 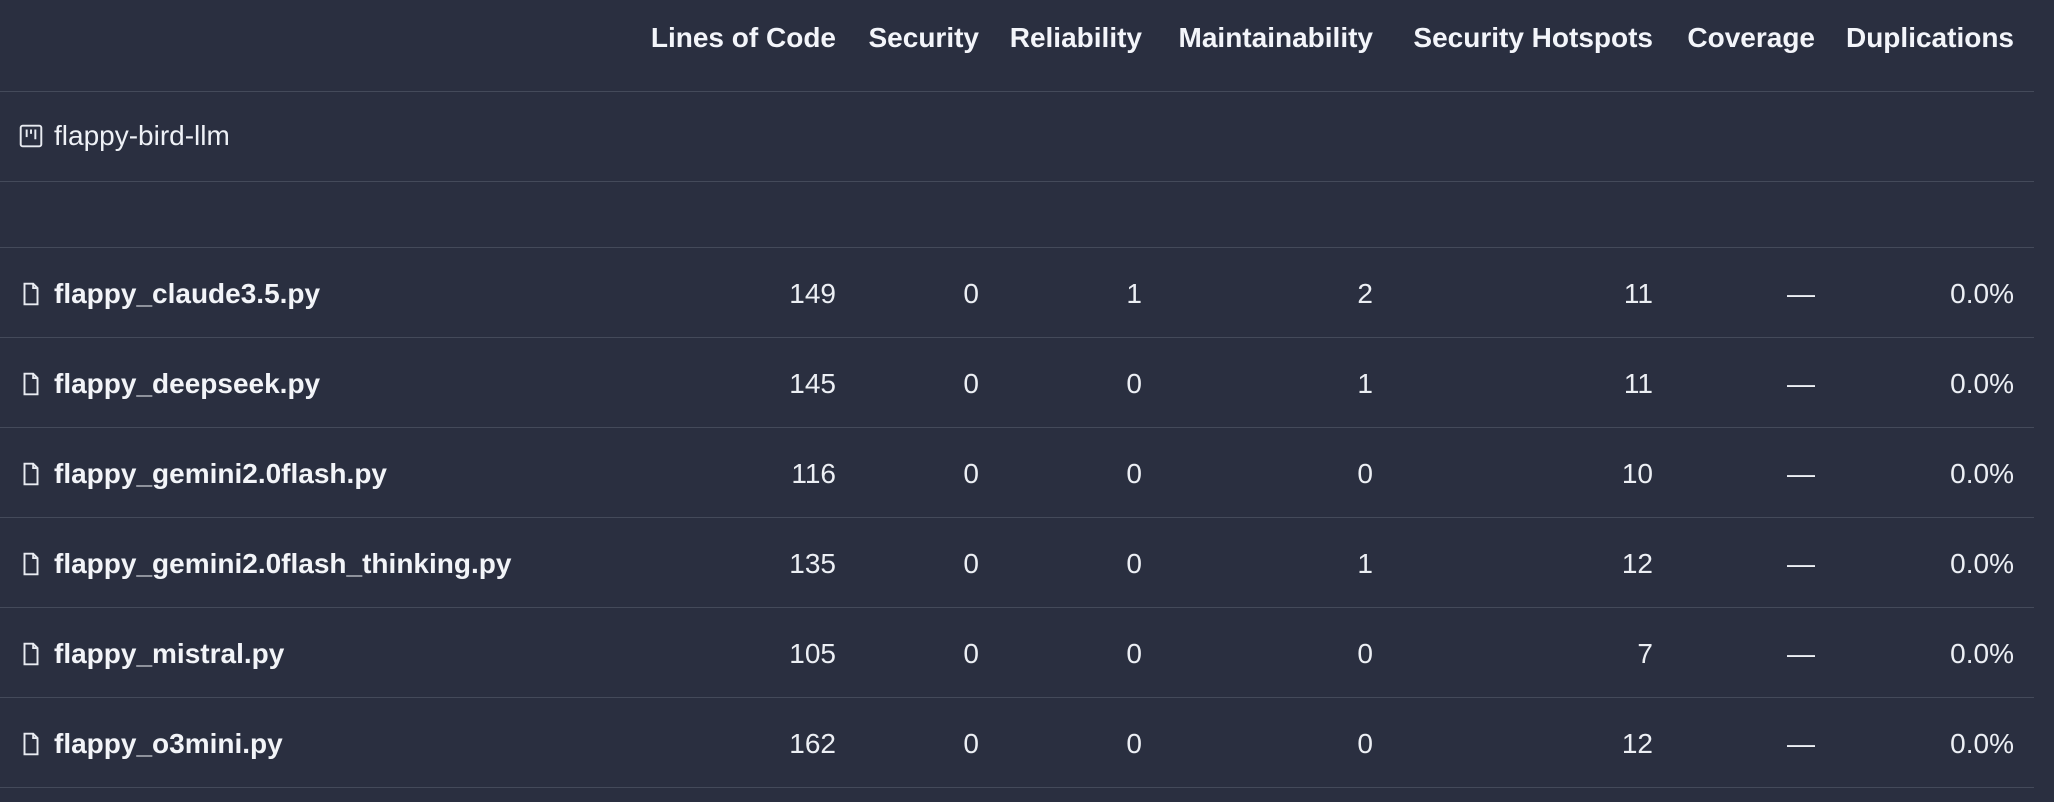 I want to click on file-name-cell: flappy_claude3.5.py, so click(x=169, y=294).